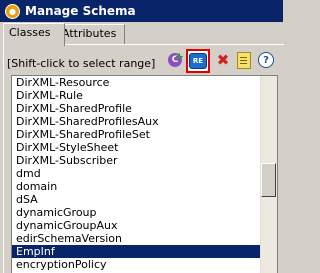 This screenshot has width=320, height=273. What do you see at coordinates (138, 186) in the screenshot?
I see `list-item: domain` at bounding box center [138, 186].